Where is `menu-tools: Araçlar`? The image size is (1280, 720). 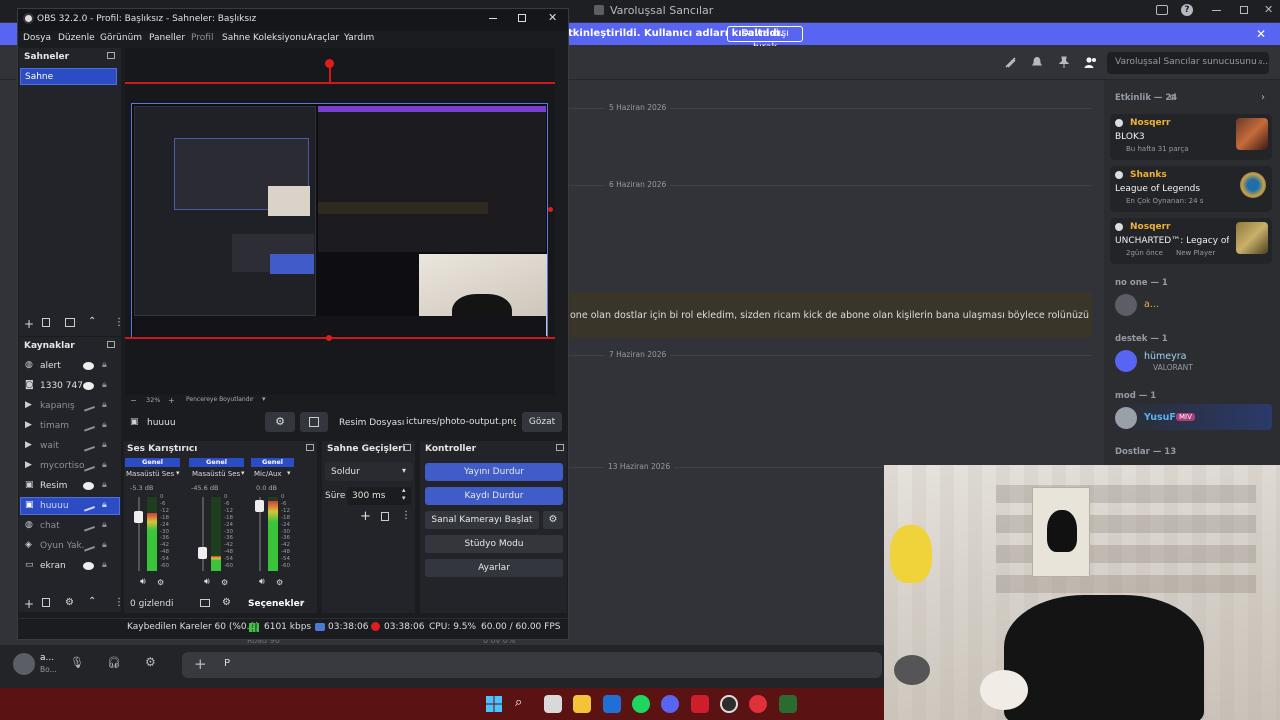
menu-tools: Araçlar is located at coordinates (323, 38).